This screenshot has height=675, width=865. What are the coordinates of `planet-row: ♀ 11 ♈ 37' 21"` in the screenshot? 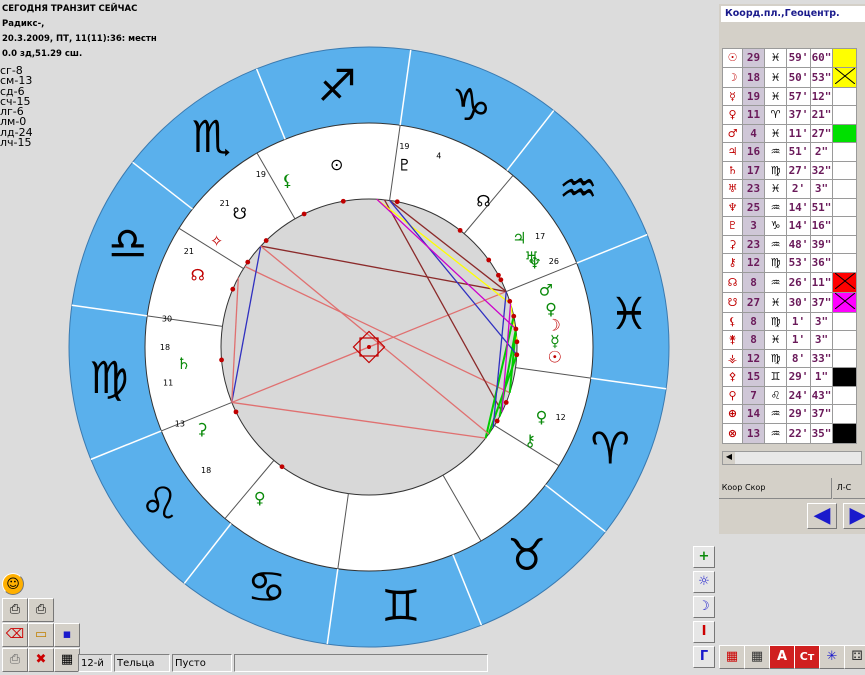 It's located at (789, 115).